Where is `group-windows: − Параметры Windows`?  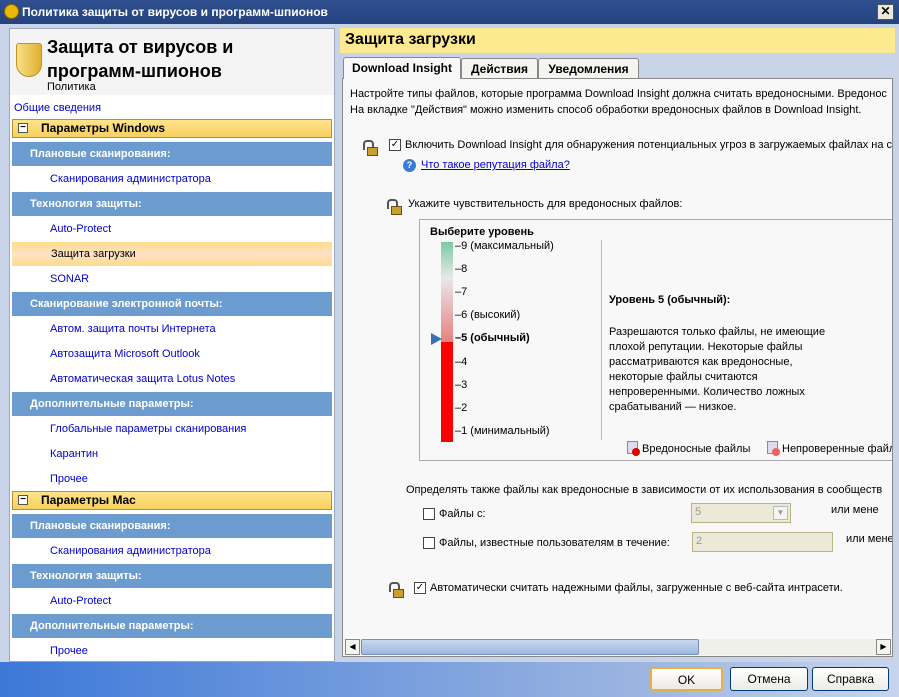
group-windows: − Параметры Windows is located at coordinates (172, 128).